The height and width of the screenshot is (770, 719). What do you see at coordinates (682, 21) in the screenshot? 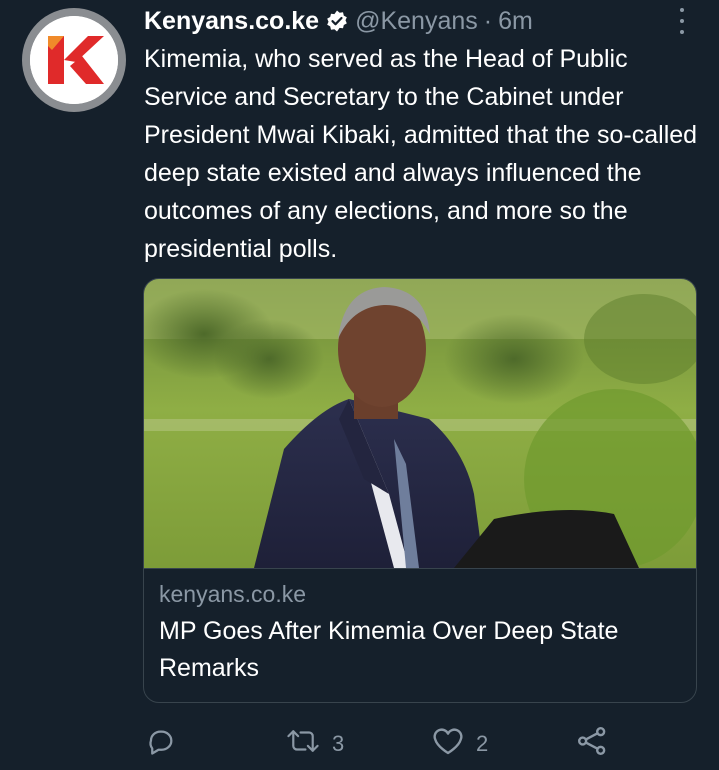
I see `more-options-icon` at bounding box center [682, 21].